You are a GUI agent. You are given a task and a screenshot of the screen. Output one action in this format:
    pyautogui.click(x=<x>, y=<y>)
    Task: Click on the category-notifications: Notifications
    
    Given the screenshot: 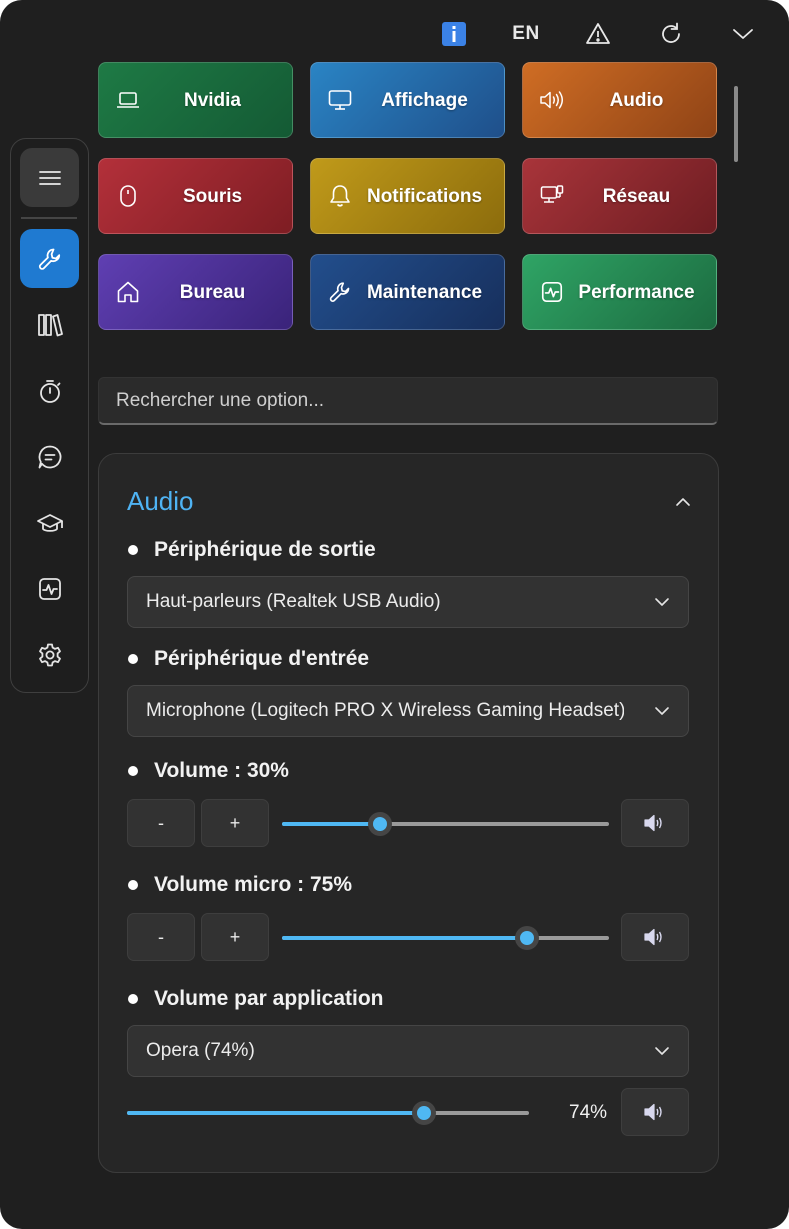 What is the action you would take?
    pyautogui.click(x=407, y=196)
    